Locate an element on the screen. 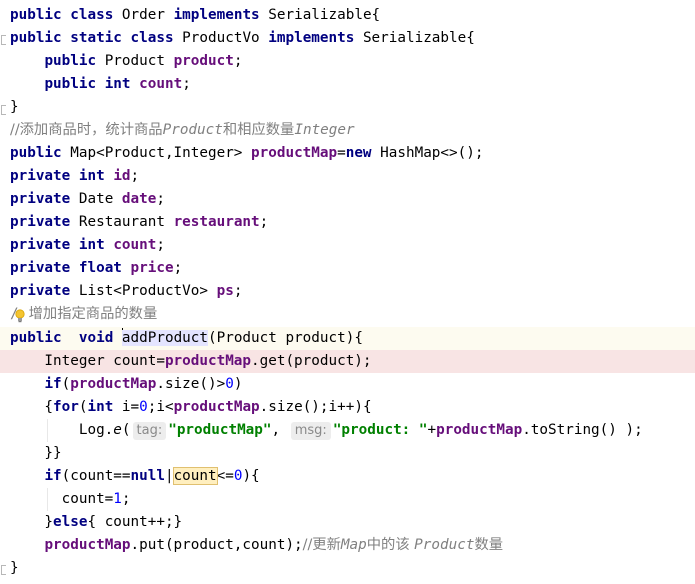 This screenshot has height=584, width=695. code-text: count= is located at coordinates (62, 499).